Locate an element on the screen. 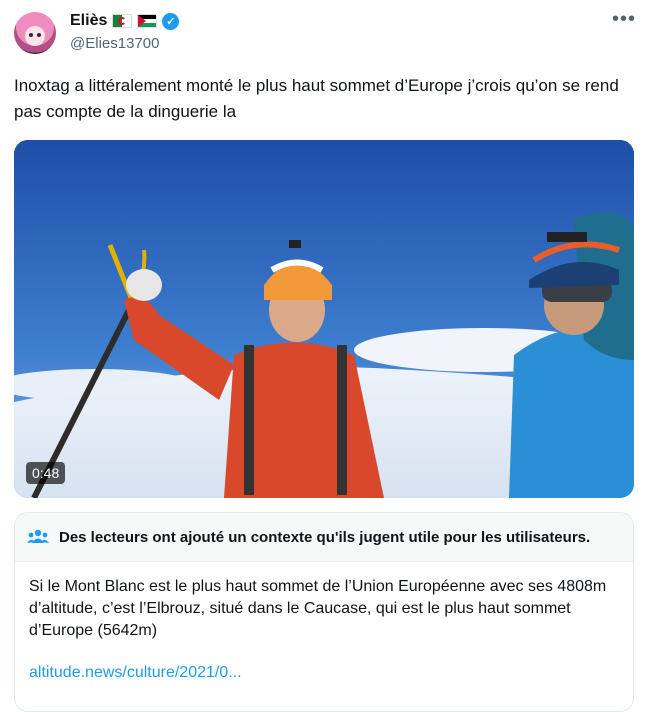  author-name-row: Eliès ✓ is located at coordinates (125, 21).